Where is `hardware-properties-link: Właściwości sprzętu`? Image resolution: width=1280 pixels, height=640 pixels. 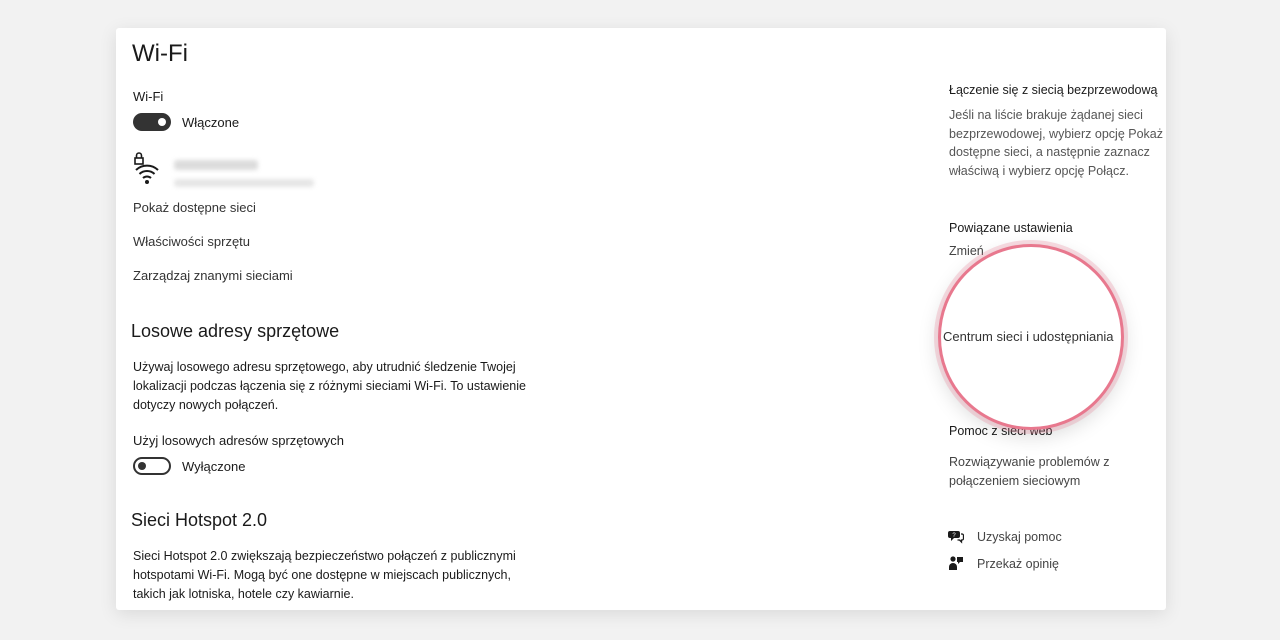
hardware-properties-link: Właściwości sprzętu is located at coordinates (191, 241).